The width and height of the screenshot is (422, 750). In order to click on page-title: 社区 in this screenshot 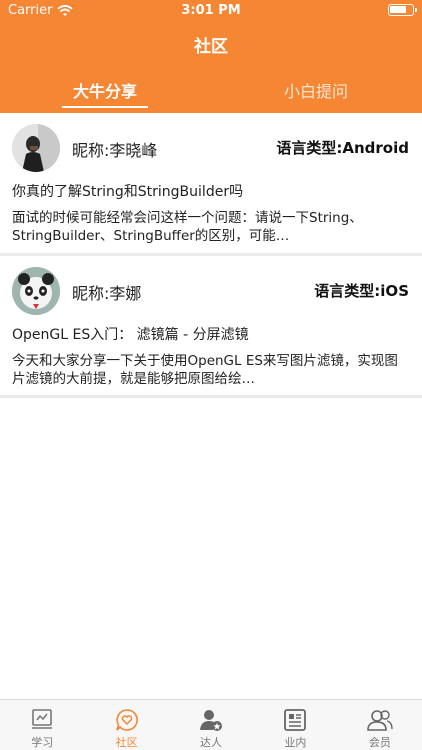, I will do `click(211, 47)`.